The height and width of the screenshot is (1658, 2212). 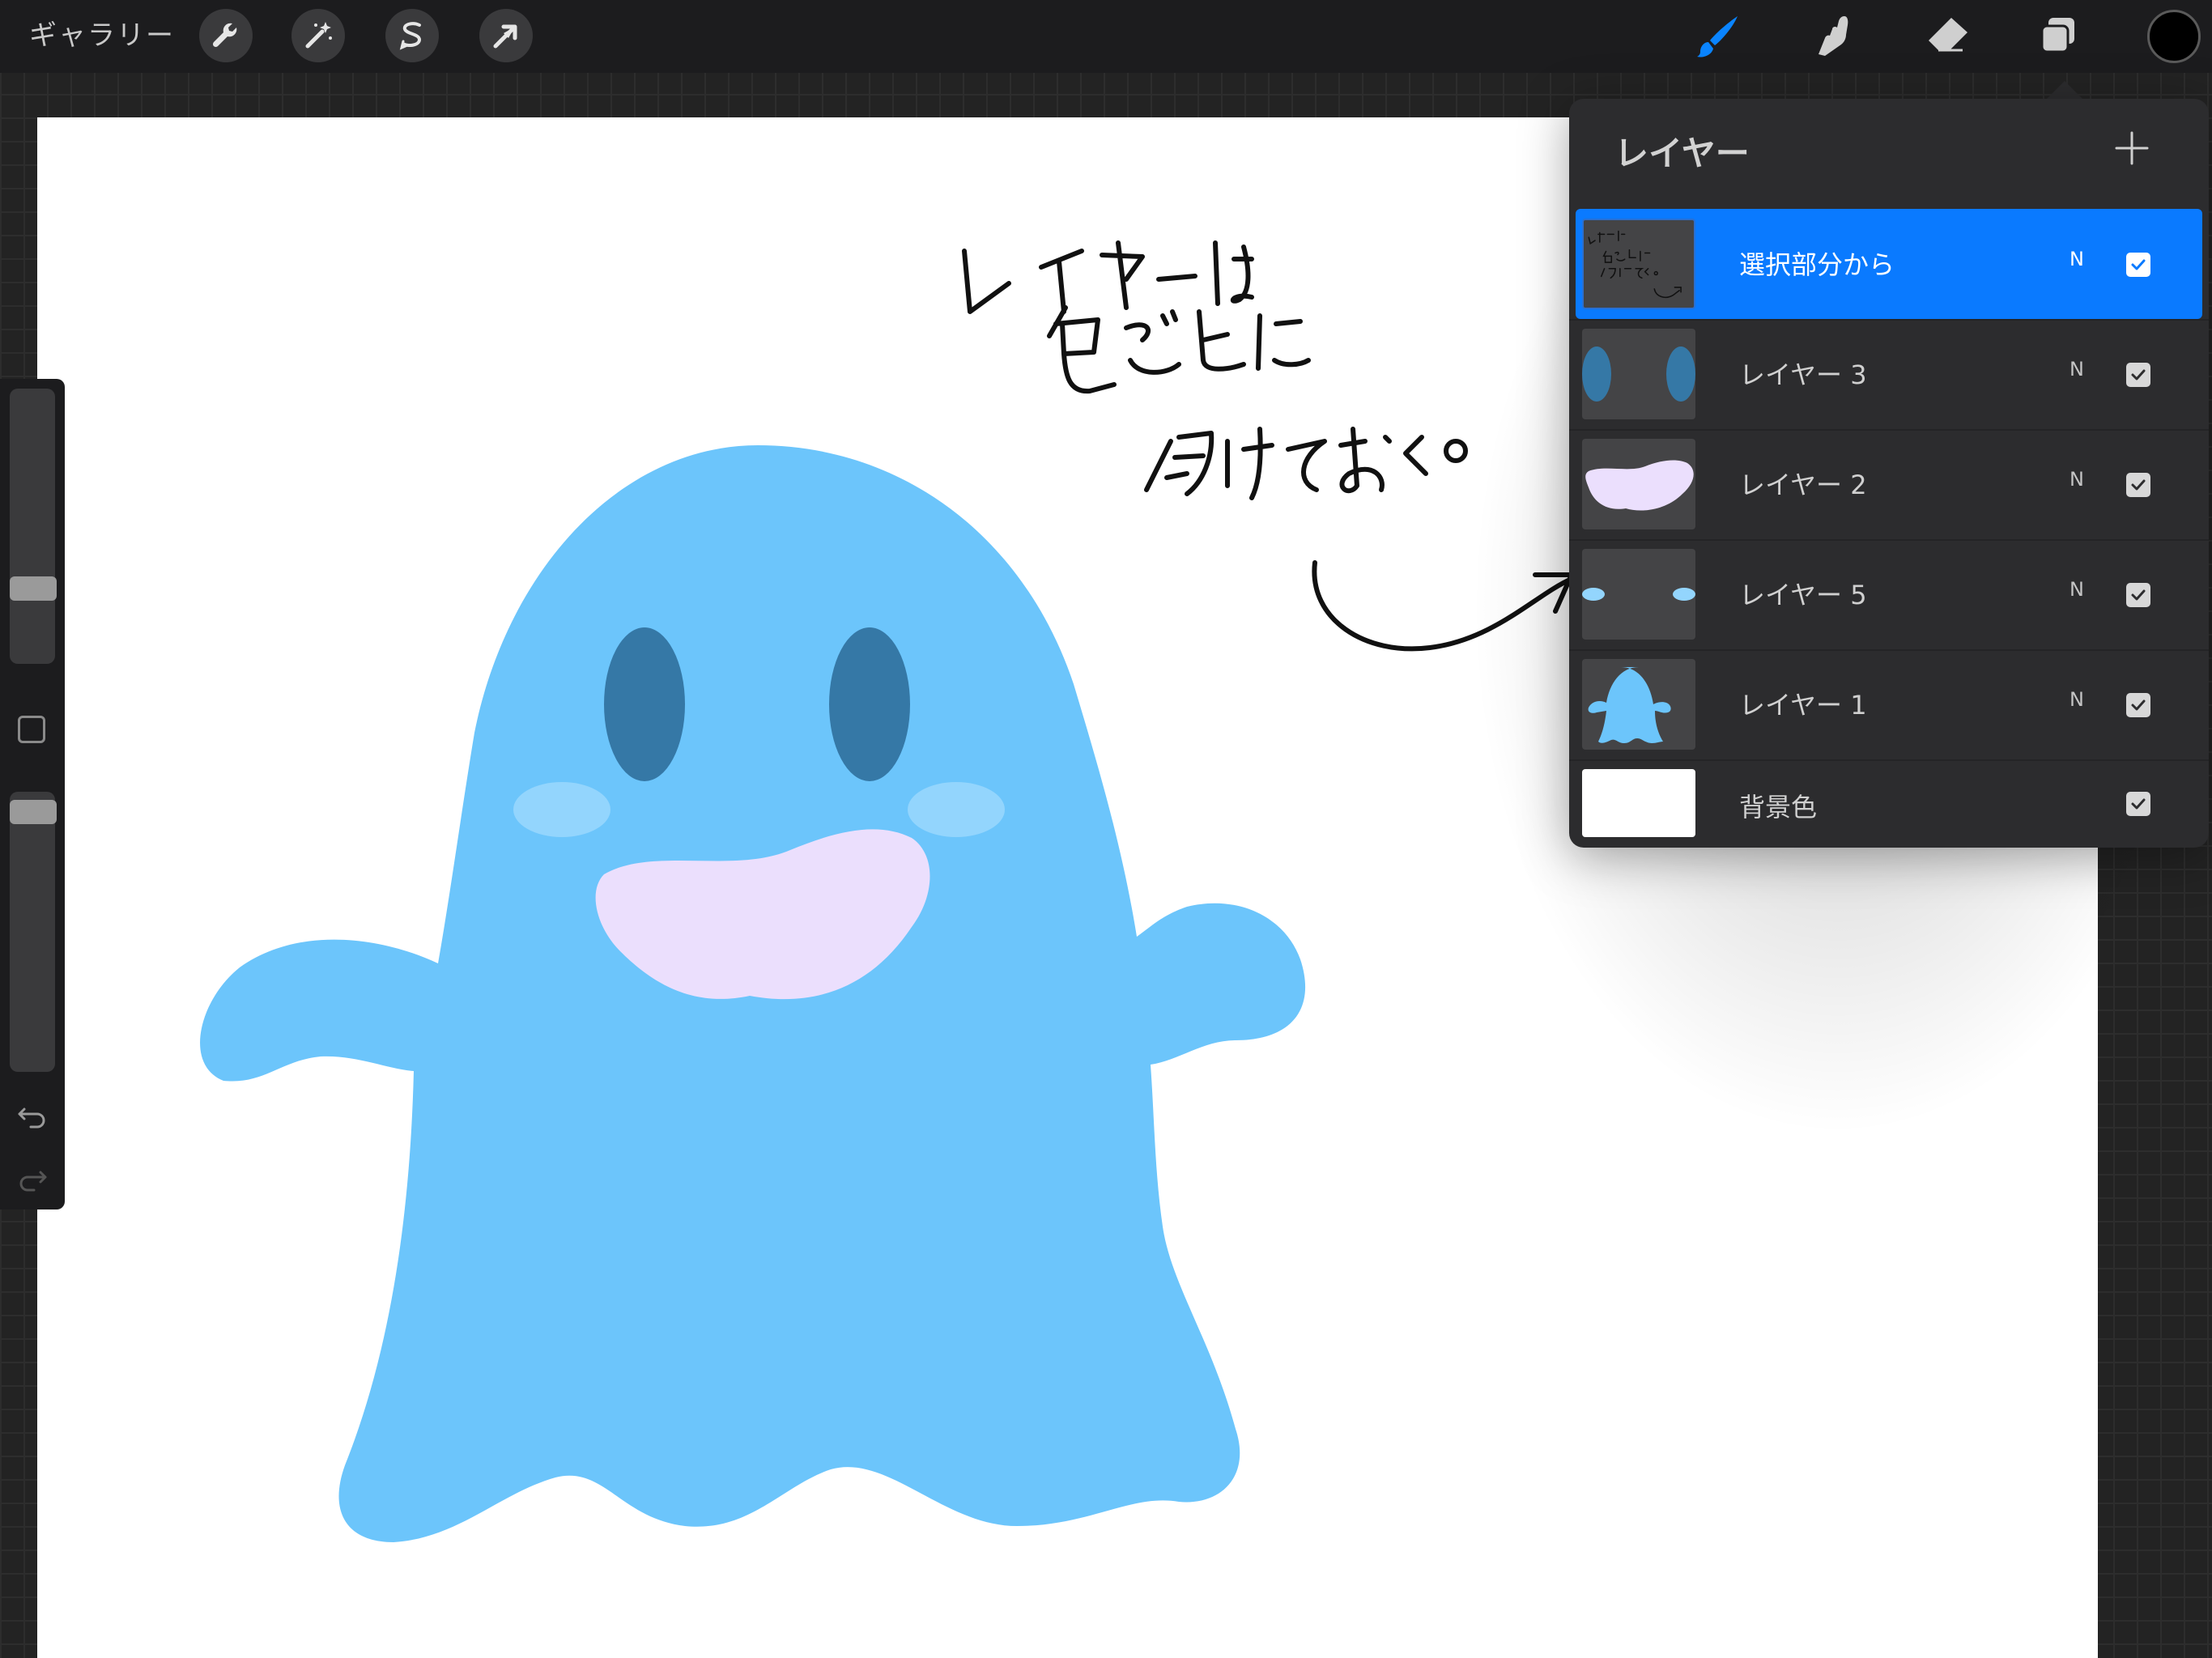 I want to click on opacity-slider, so click(x=32, y=932).